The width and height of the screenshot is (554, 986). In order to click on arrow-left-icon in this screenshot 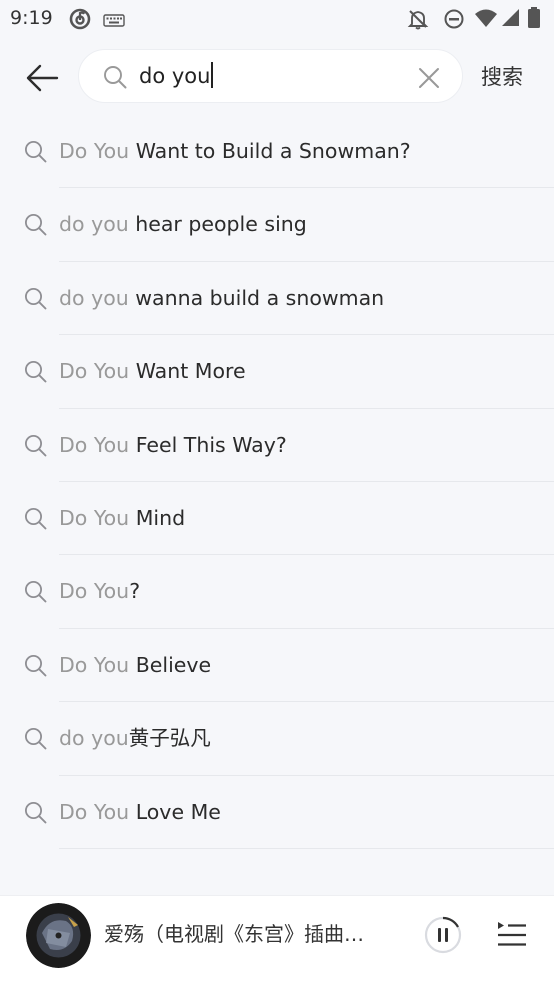, I will do `click(42, 78)`.